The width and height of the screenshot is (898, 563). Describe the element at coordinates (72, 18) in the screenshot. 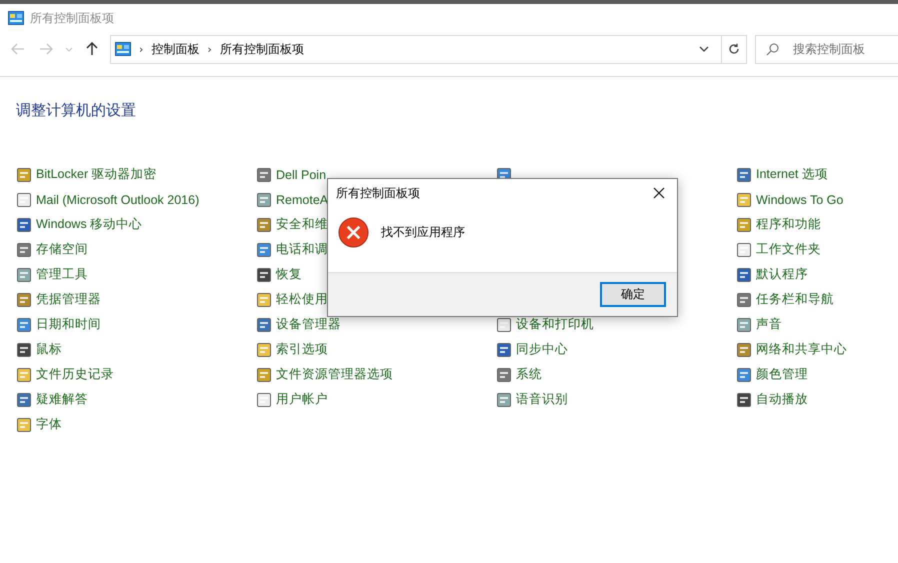

I see `window-title: 所有控制面板项` at that location.